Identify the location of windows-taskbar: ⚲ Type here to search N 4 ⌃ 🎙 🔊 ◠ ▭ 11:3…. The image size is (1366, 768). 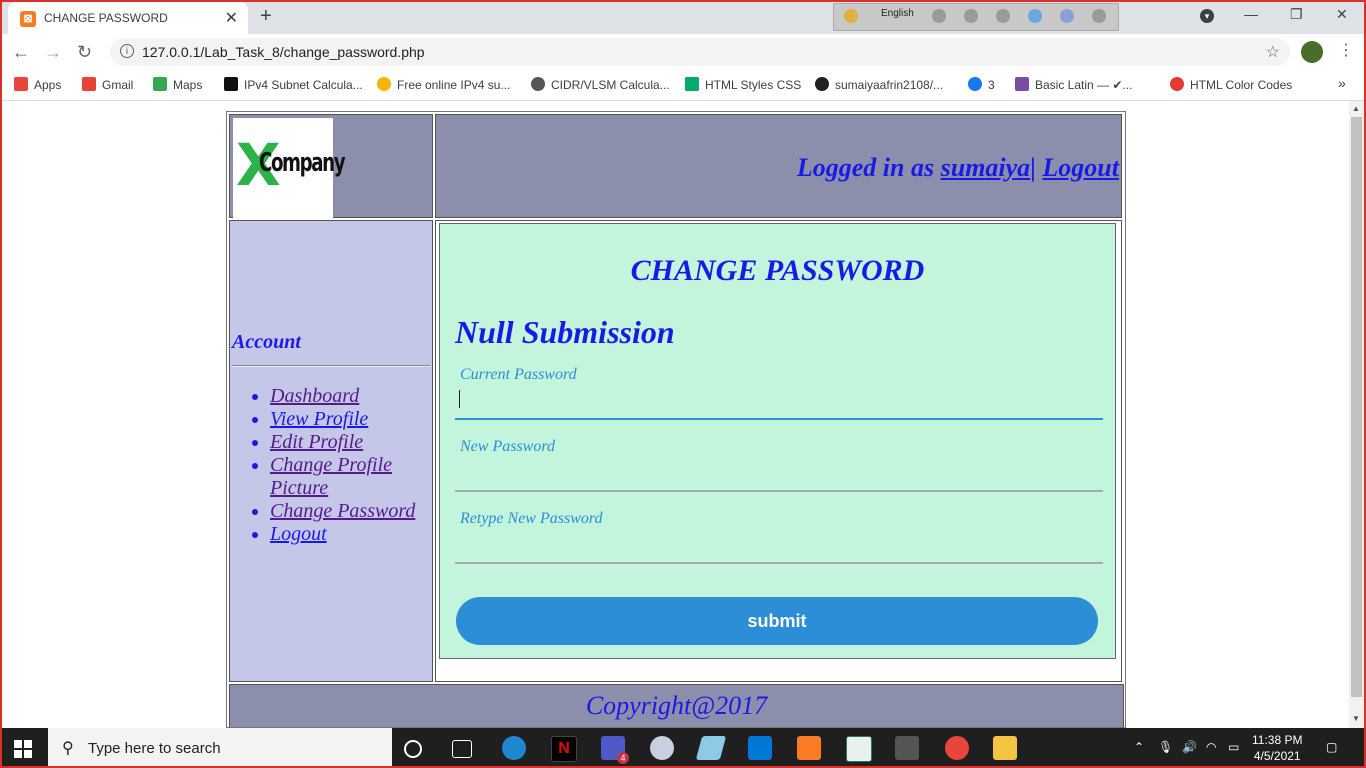
(683, 748).